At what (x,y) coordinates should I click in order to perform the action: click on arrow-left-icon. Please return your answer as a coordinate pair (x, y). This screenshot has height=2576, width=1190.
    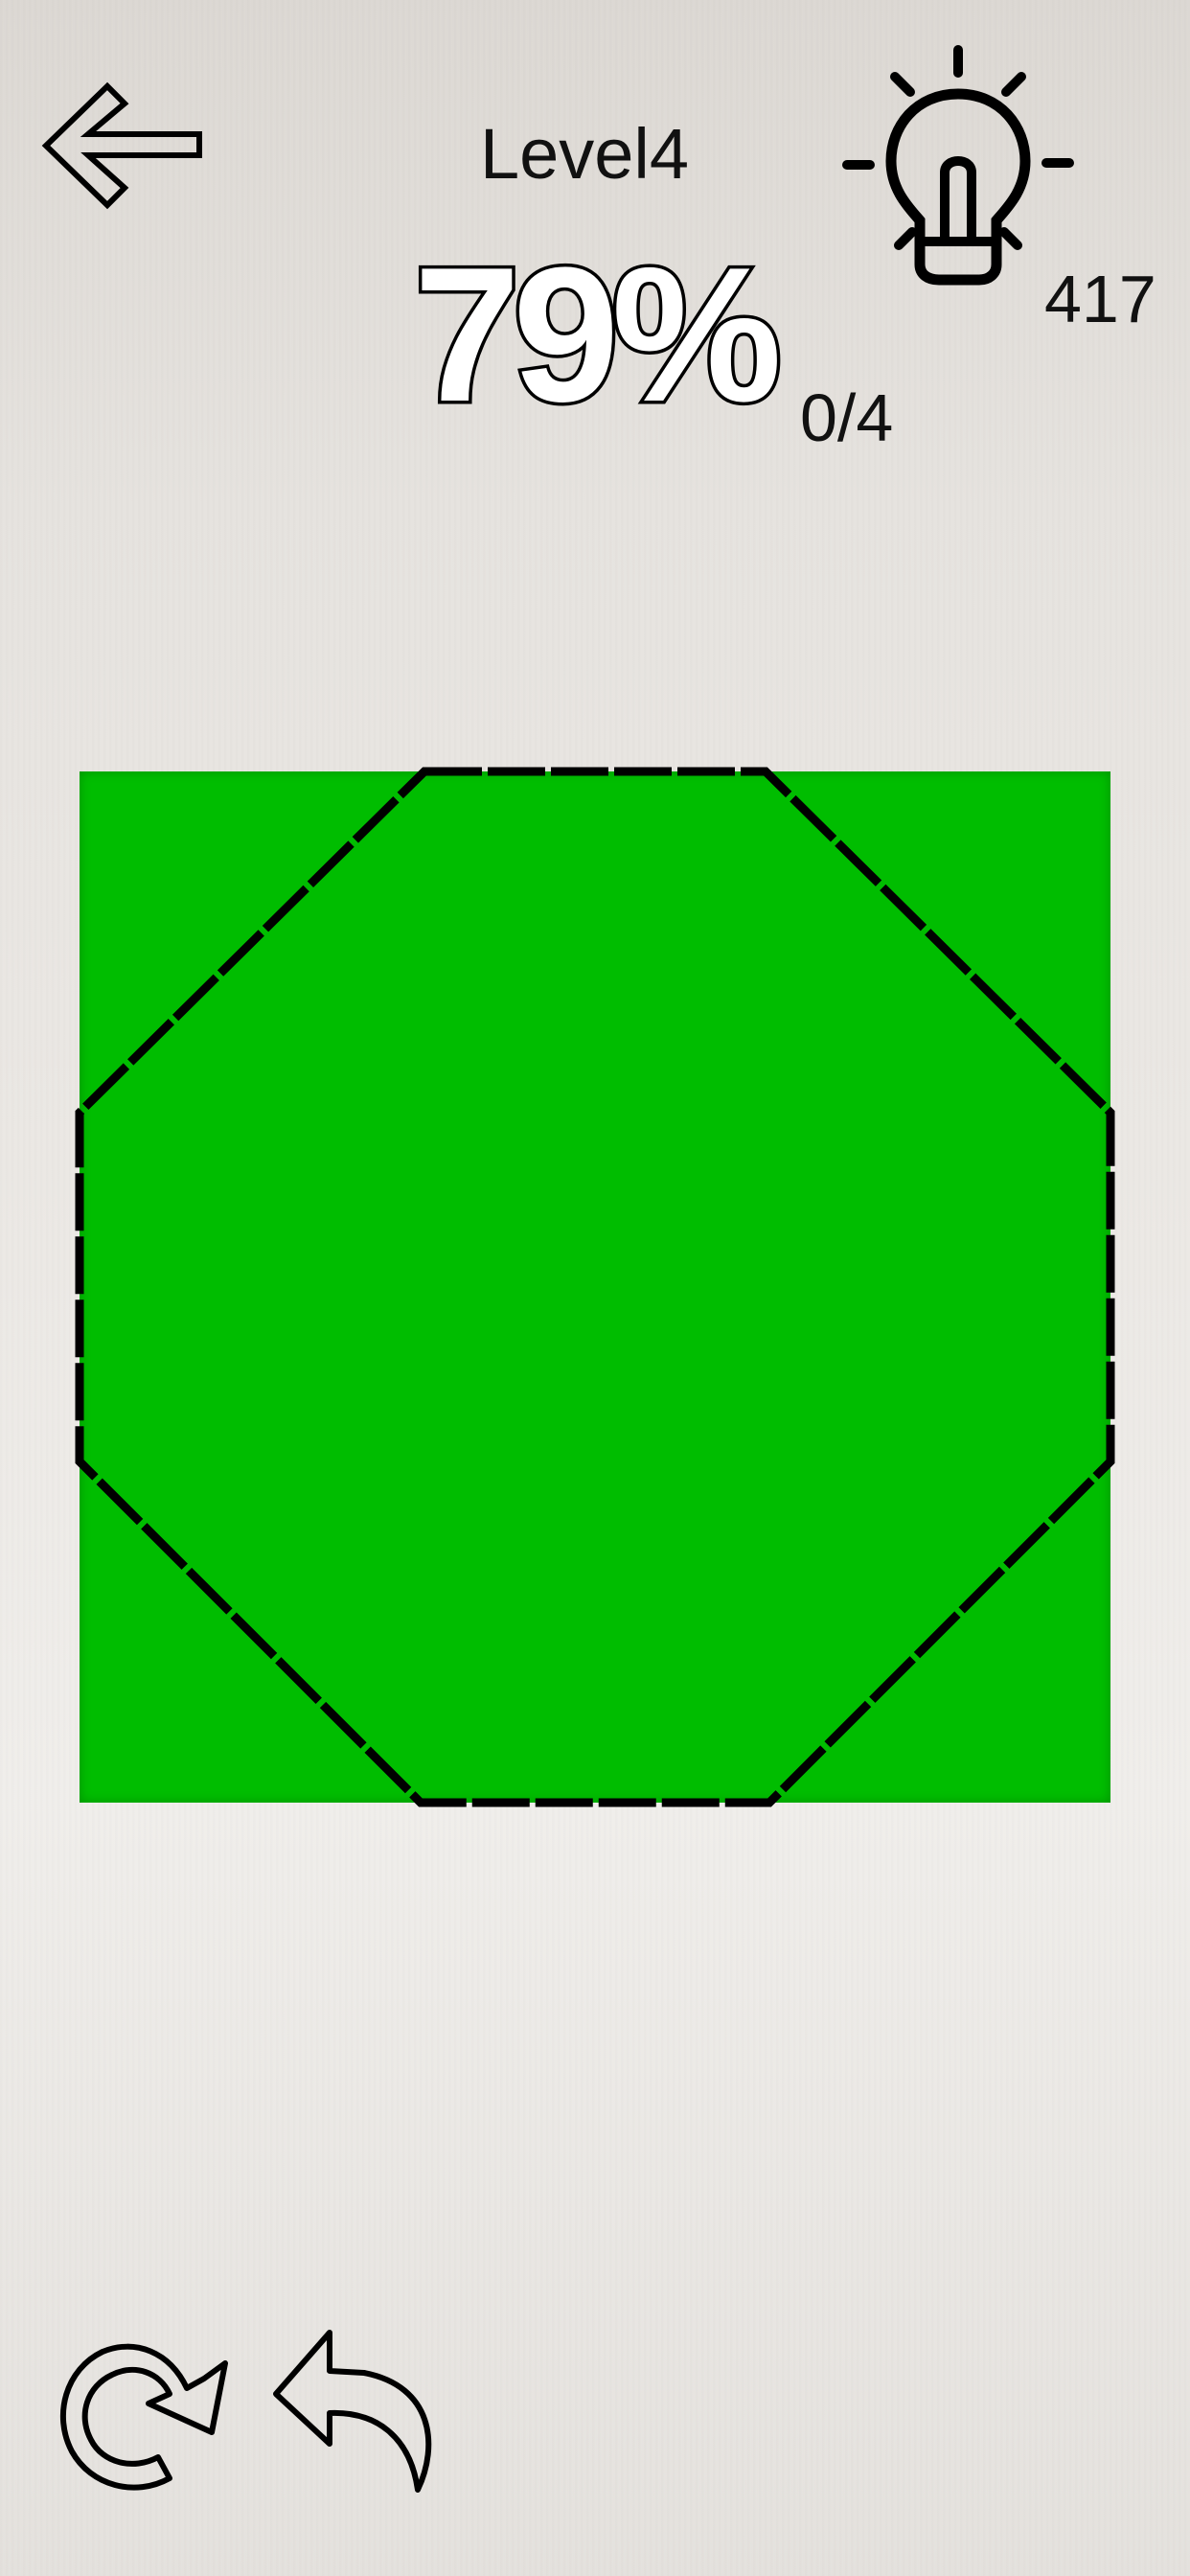
    Looking at the image, I should click on (122, 146).